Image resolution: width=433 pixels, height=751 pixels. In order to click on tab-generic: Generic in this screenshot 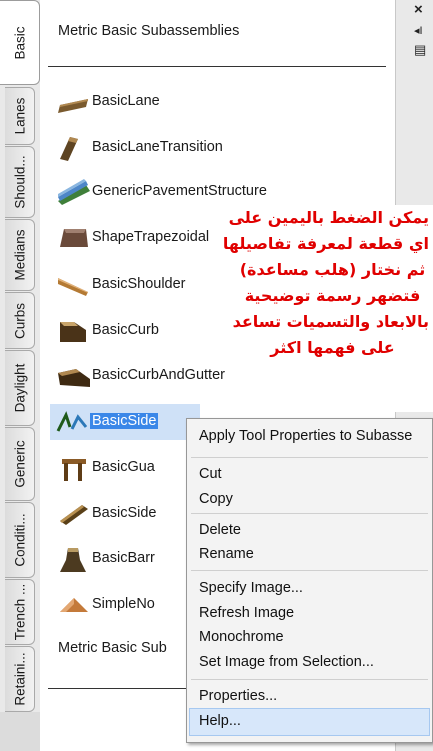, I will do `click(20, 464)`.